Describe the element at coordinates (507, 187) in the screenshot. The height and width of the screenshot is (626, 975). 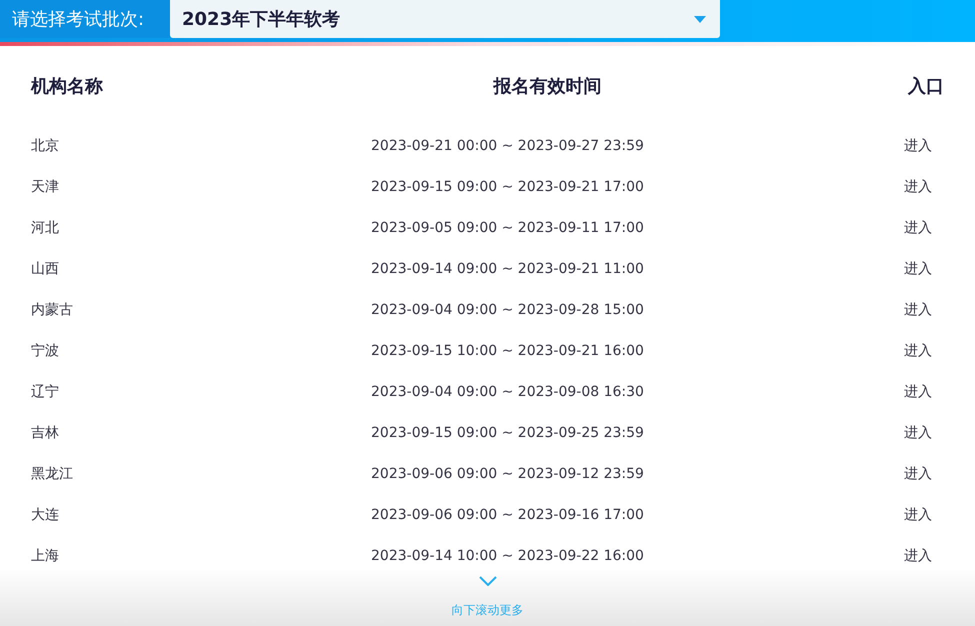
I see `registration-period: 2023-09-15 09:00 ~ 2023-09-21 17:00` at that location.